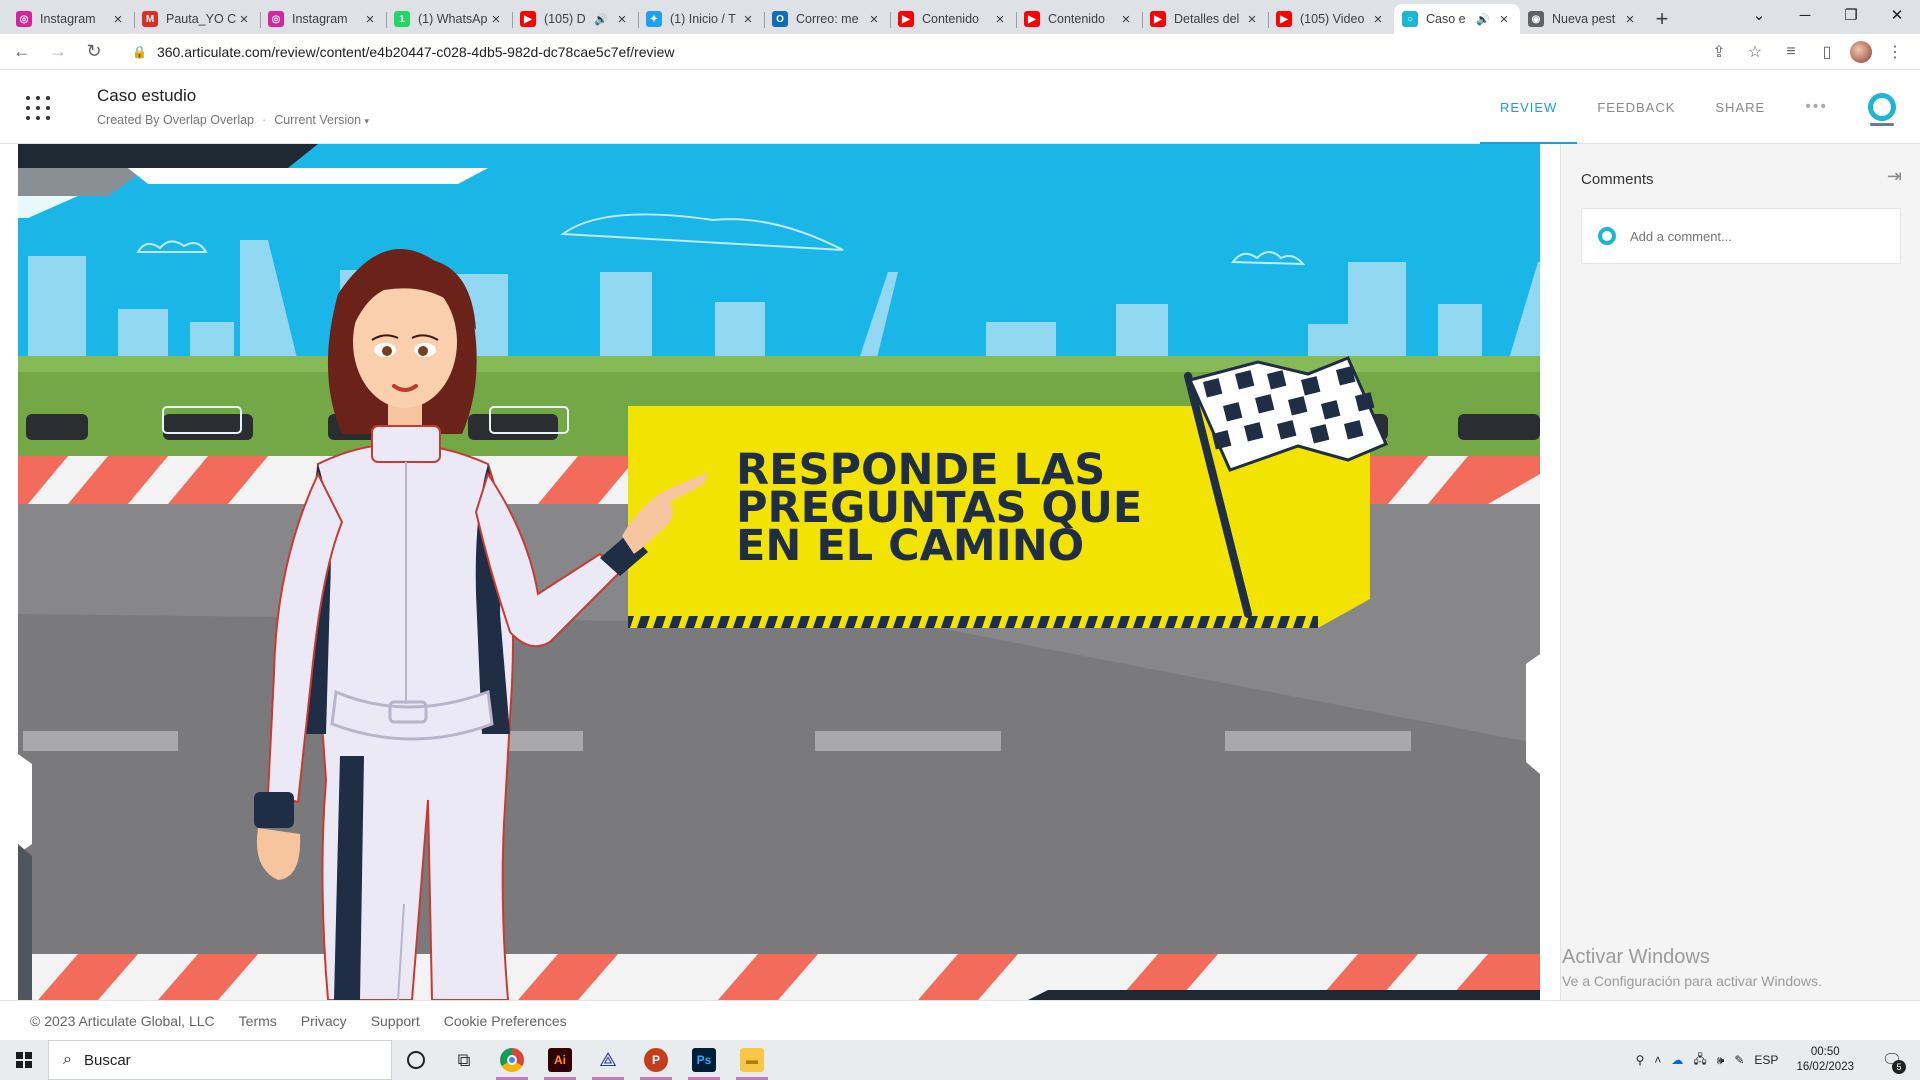 Image resolution: width=1920 pixels, height=1080 pixels. I want to click on comment-input, so click(1750, 236).